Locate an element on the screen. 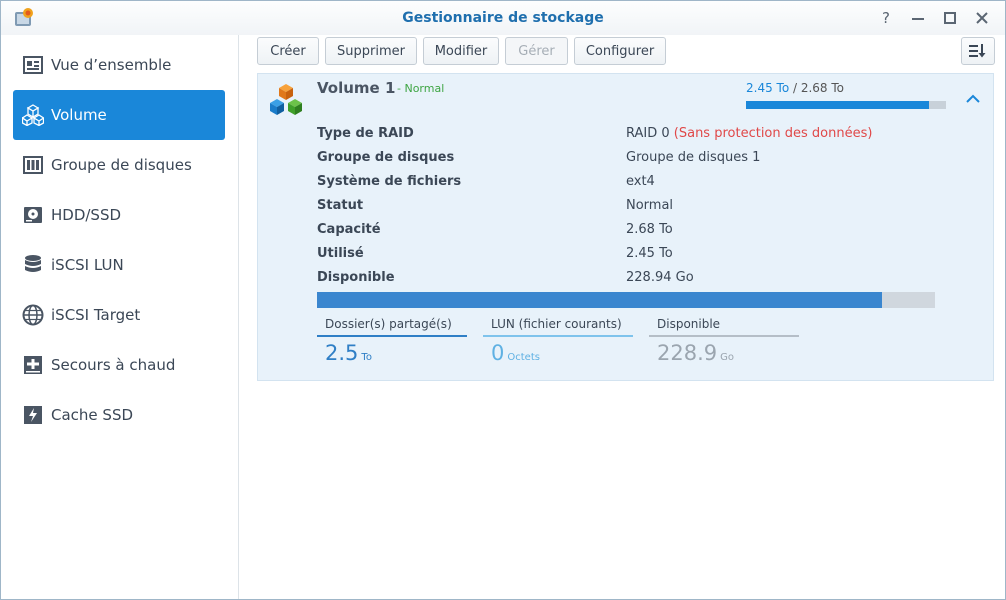 The width and height of the screenshot is (1006, 600). sidebar-item-ssd-cache: Cache SSD is located at coordinates (119, 415).